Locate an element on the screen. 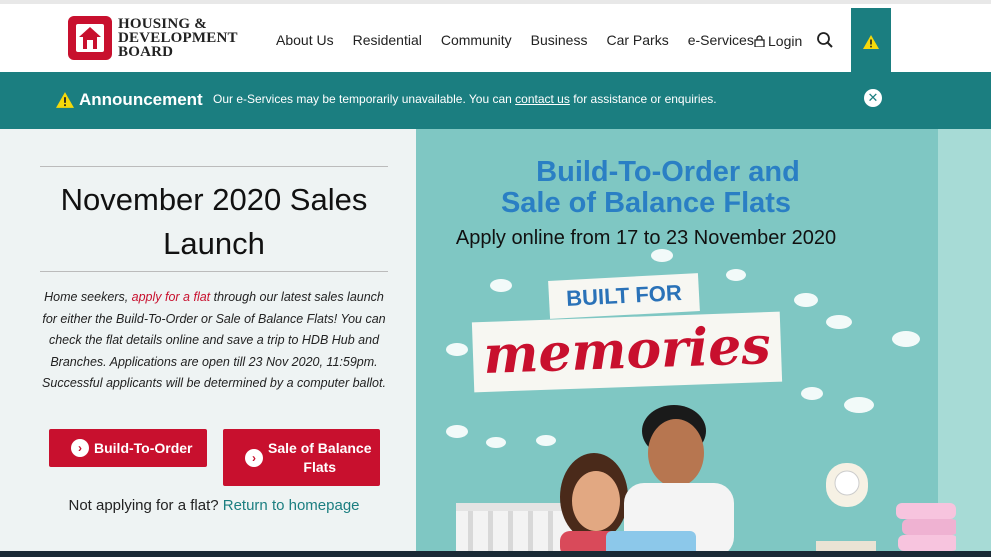  logo-wordmark: HOUSING & DEVELOPMENT BOARD is located at coordinates (178, 38).